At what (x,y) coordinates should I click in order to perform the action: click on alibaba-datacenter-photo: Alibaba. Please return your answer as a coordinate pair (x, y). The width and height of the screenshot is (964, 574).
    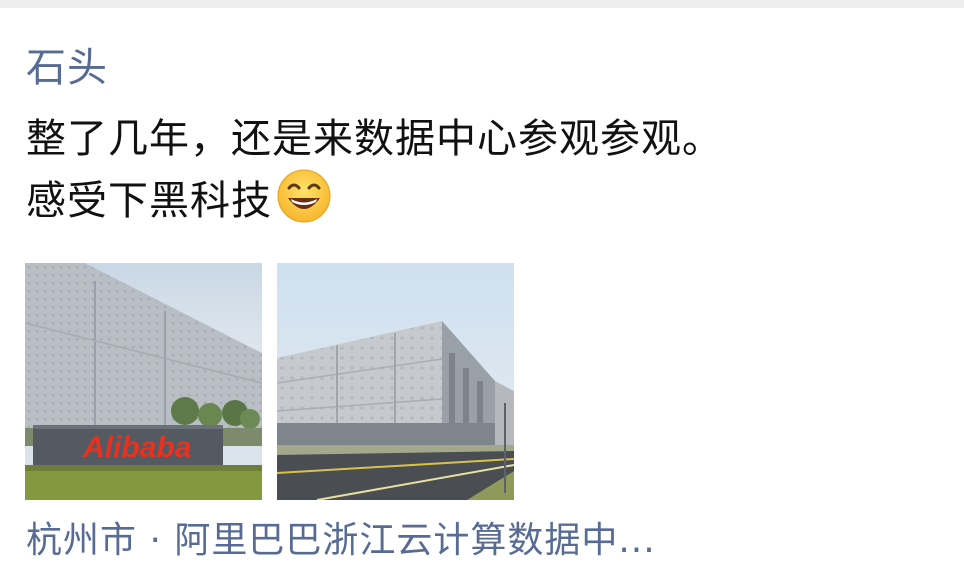
    Looking at the image, I should click on (143, 381).